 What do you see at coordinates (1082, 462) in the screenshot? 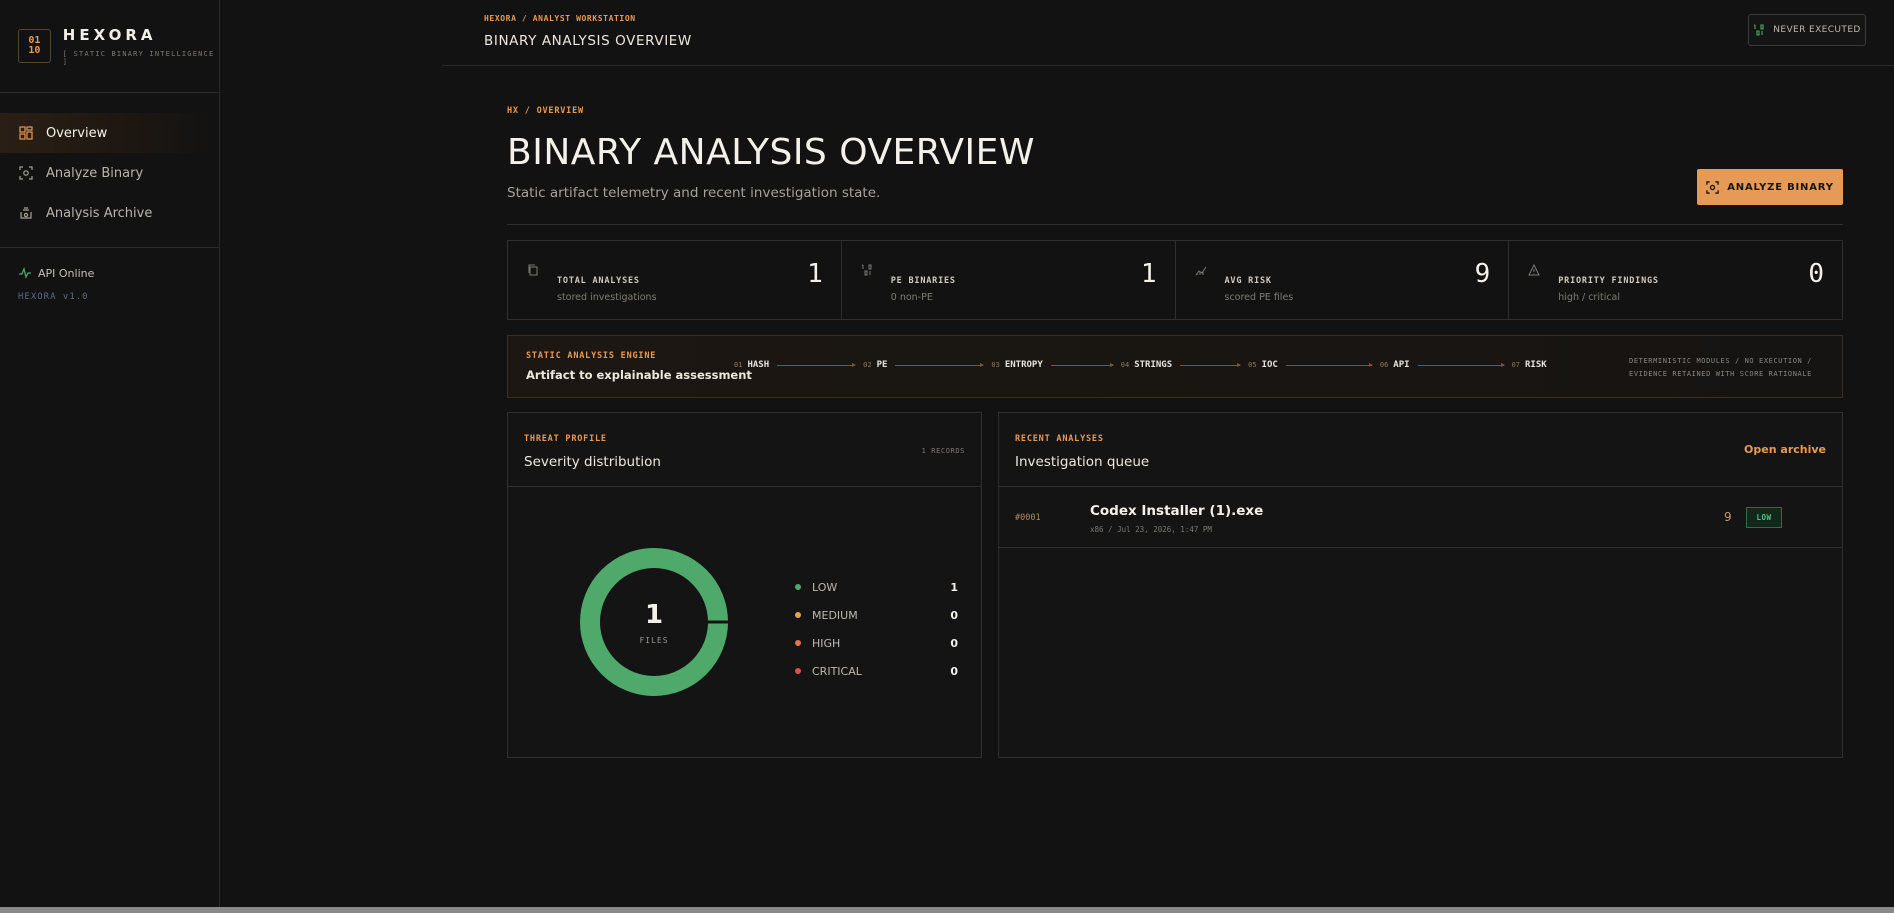
I see `recent-title: Investigation queue` at bounding box center [1082, 462].